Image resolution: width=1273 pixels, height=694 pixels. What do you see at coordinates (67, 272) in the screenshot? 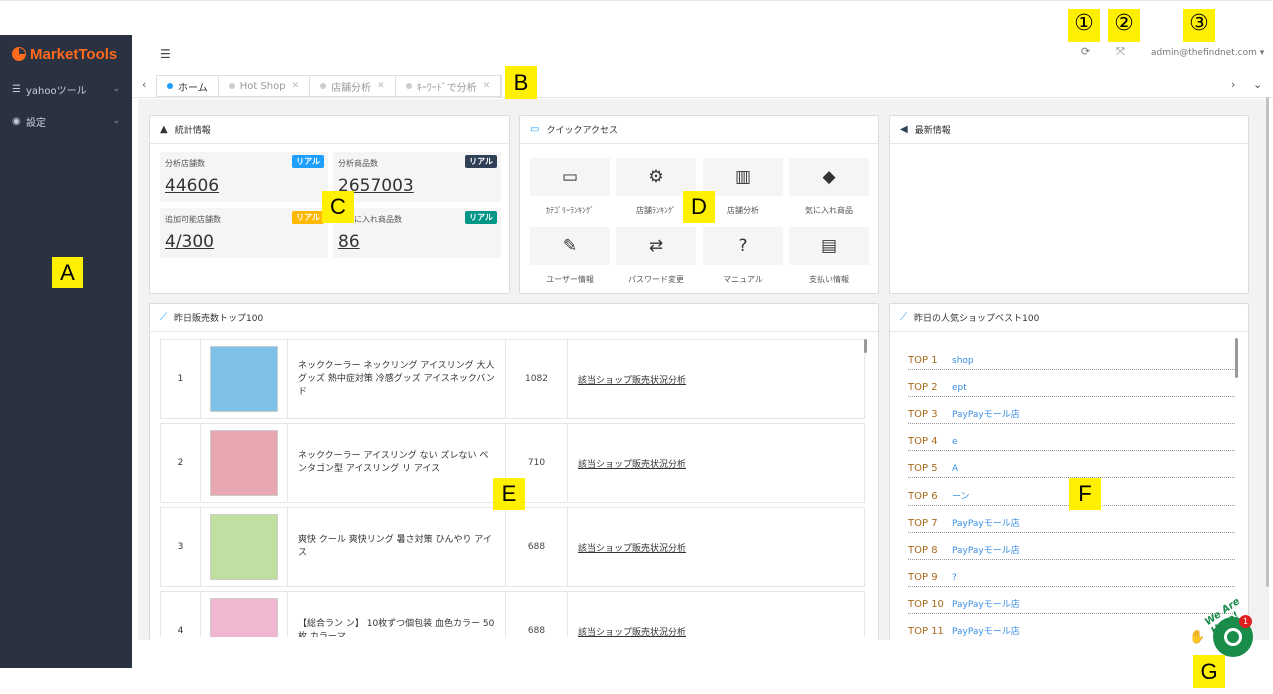
I see `annotation-marker-a: A` at bounding box center [67, 272].